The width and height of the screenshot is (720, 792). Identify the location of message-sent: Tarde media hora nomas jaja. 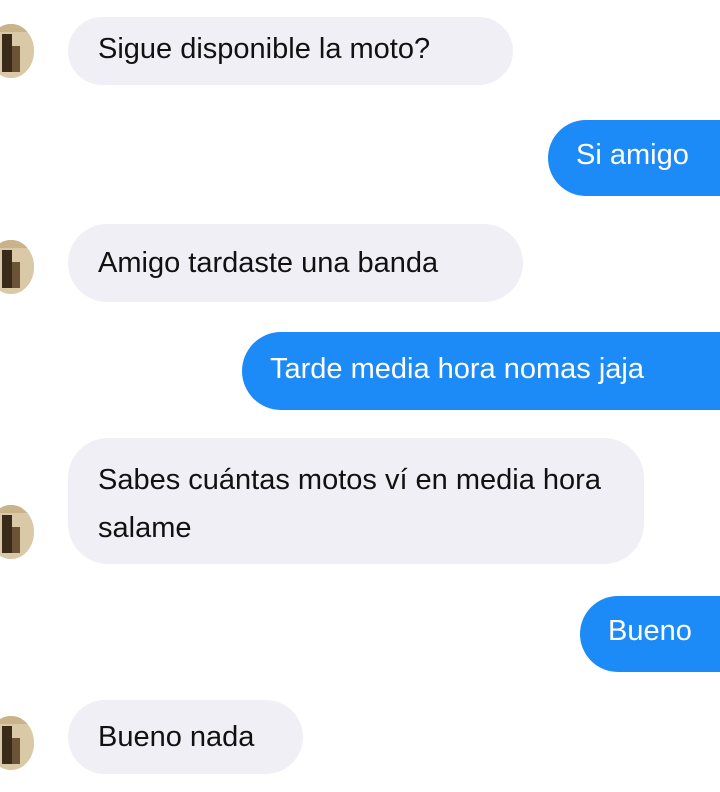
(481, 371).